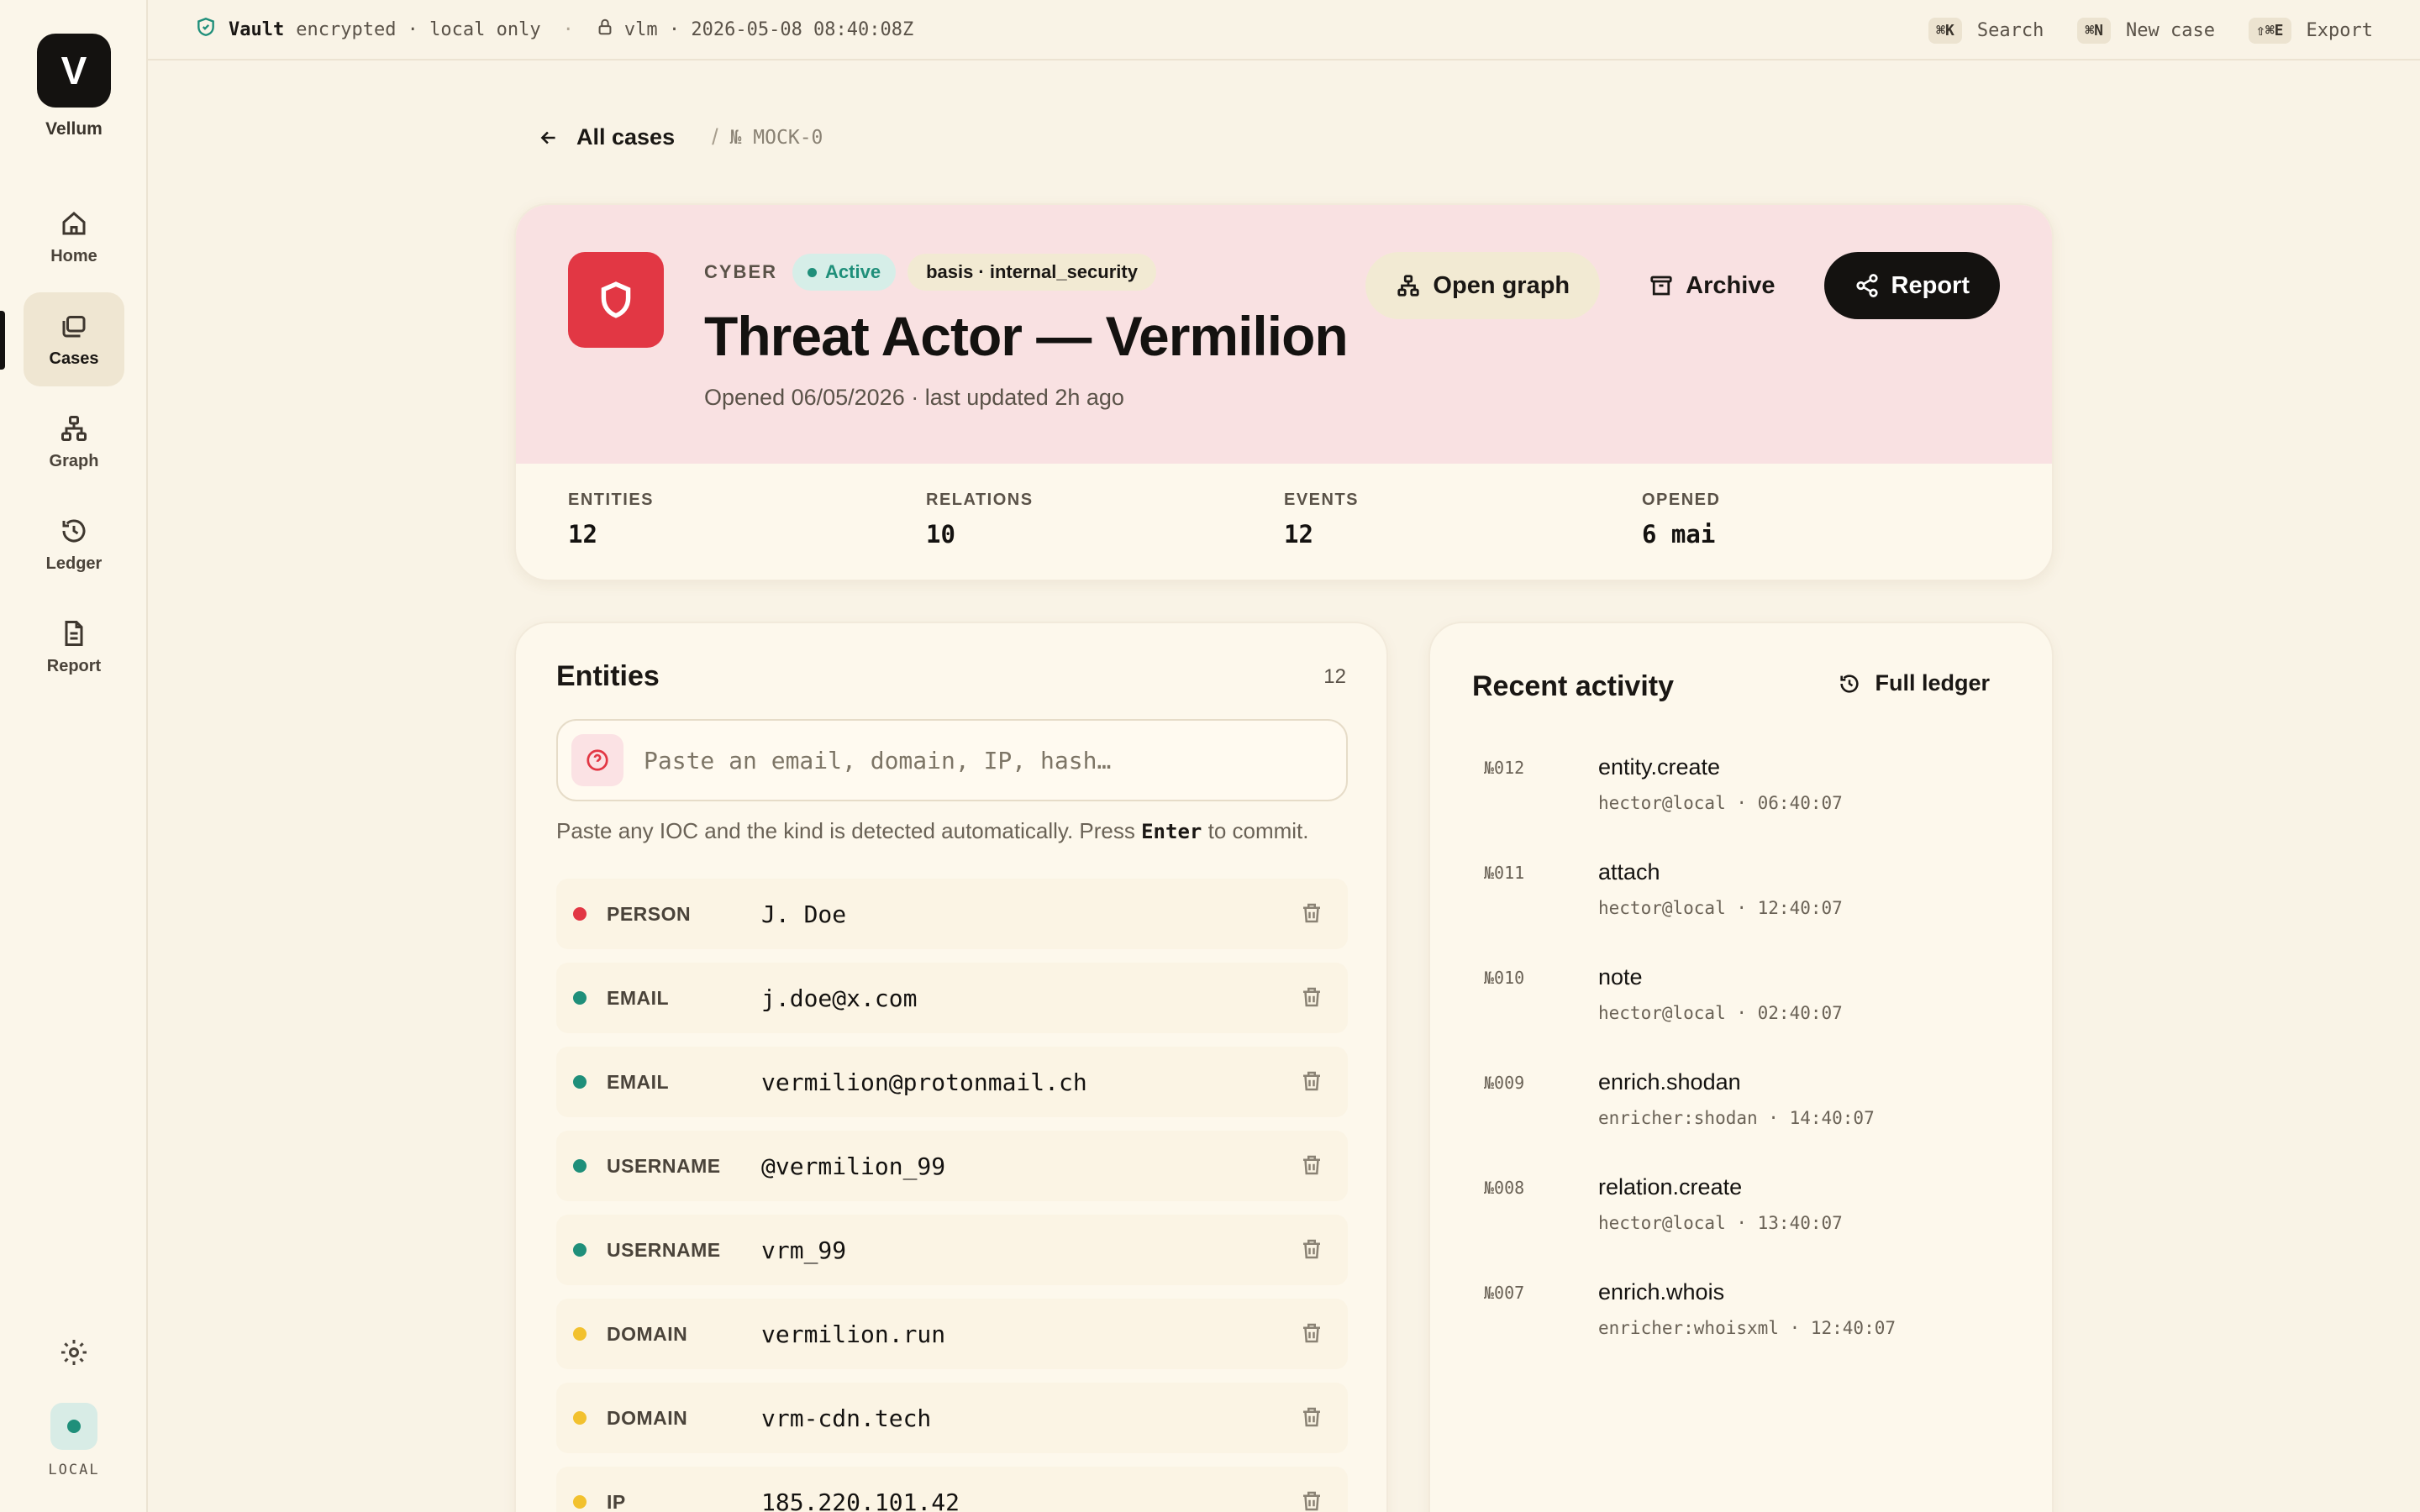  What do you see at coordinates (1747, 1328) in the screenshot?
I see `activity-meta: enricher:whoisxml · 12:40:07` at bounding box center [1747, 1328].